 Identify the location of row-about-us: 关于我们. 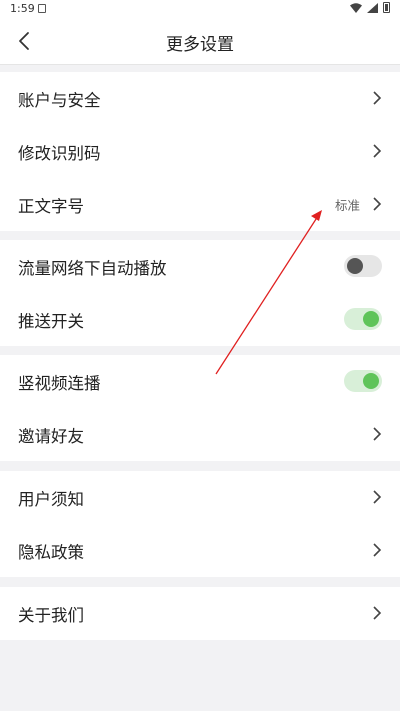
(200, 613).